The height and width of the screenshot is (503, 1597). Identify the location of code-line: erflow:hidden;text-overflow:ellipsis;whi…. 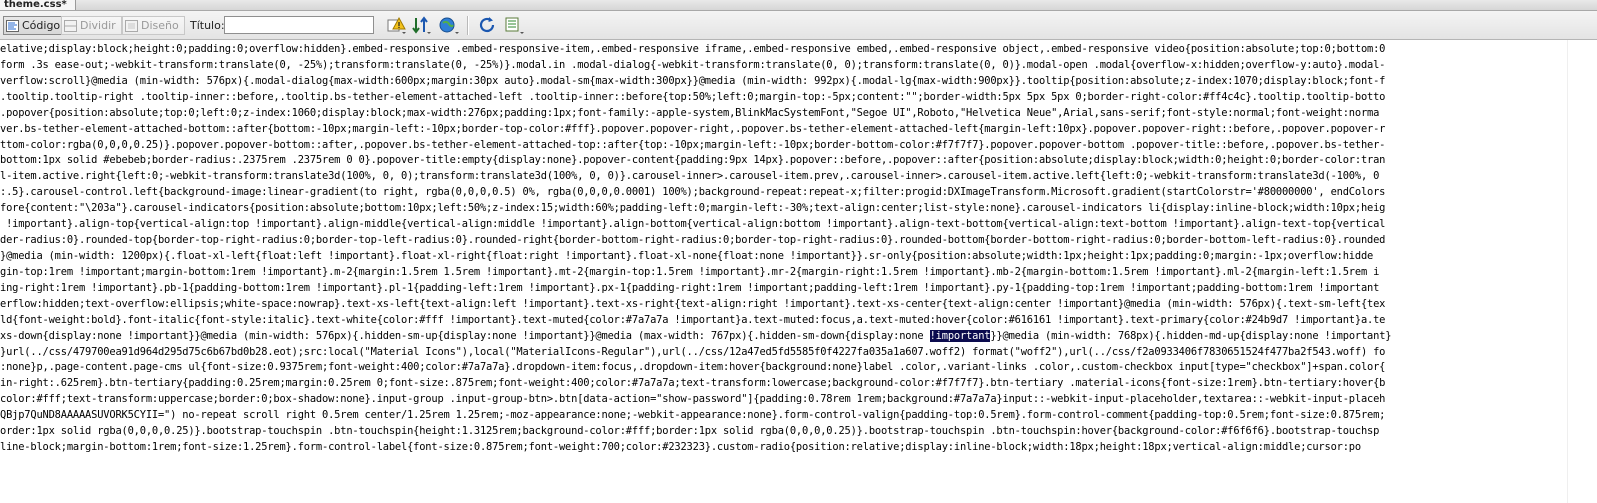
(783, 305).